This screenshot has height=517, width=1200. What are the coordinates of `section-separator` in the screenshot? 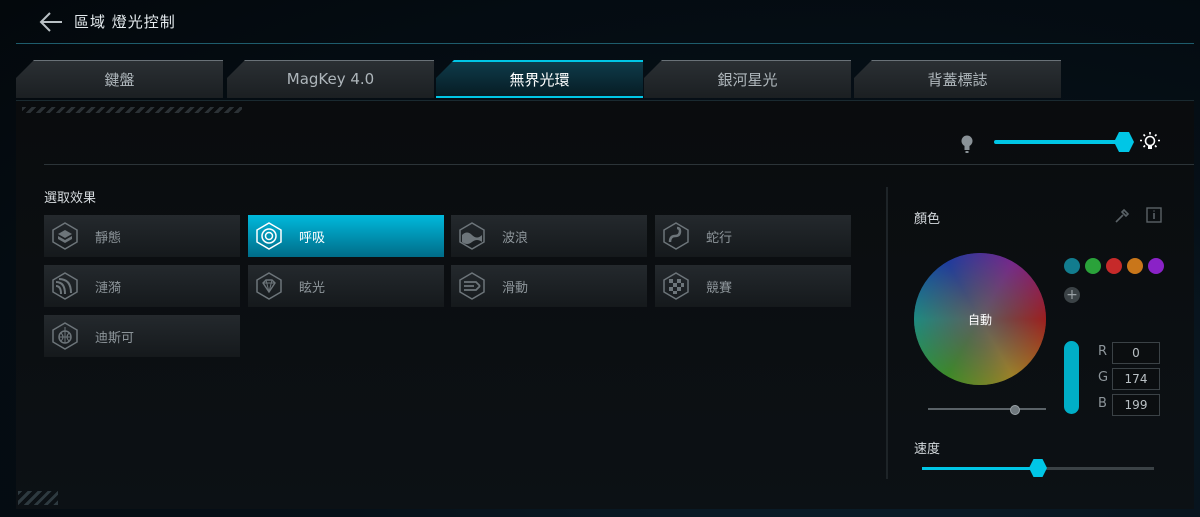 It's located at (887, 333).